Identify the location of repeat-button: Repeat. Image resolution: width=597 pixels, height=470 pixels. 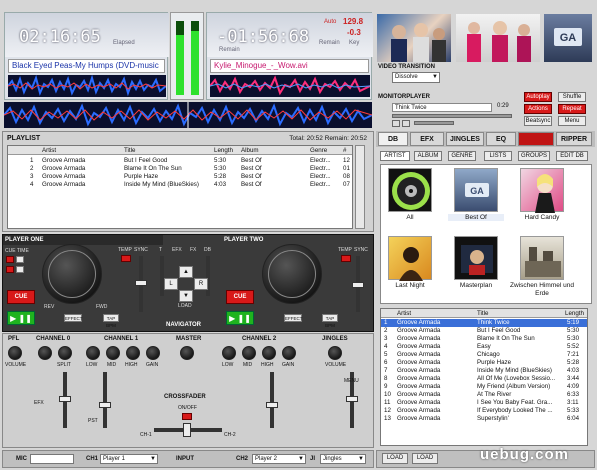
(572, 109).